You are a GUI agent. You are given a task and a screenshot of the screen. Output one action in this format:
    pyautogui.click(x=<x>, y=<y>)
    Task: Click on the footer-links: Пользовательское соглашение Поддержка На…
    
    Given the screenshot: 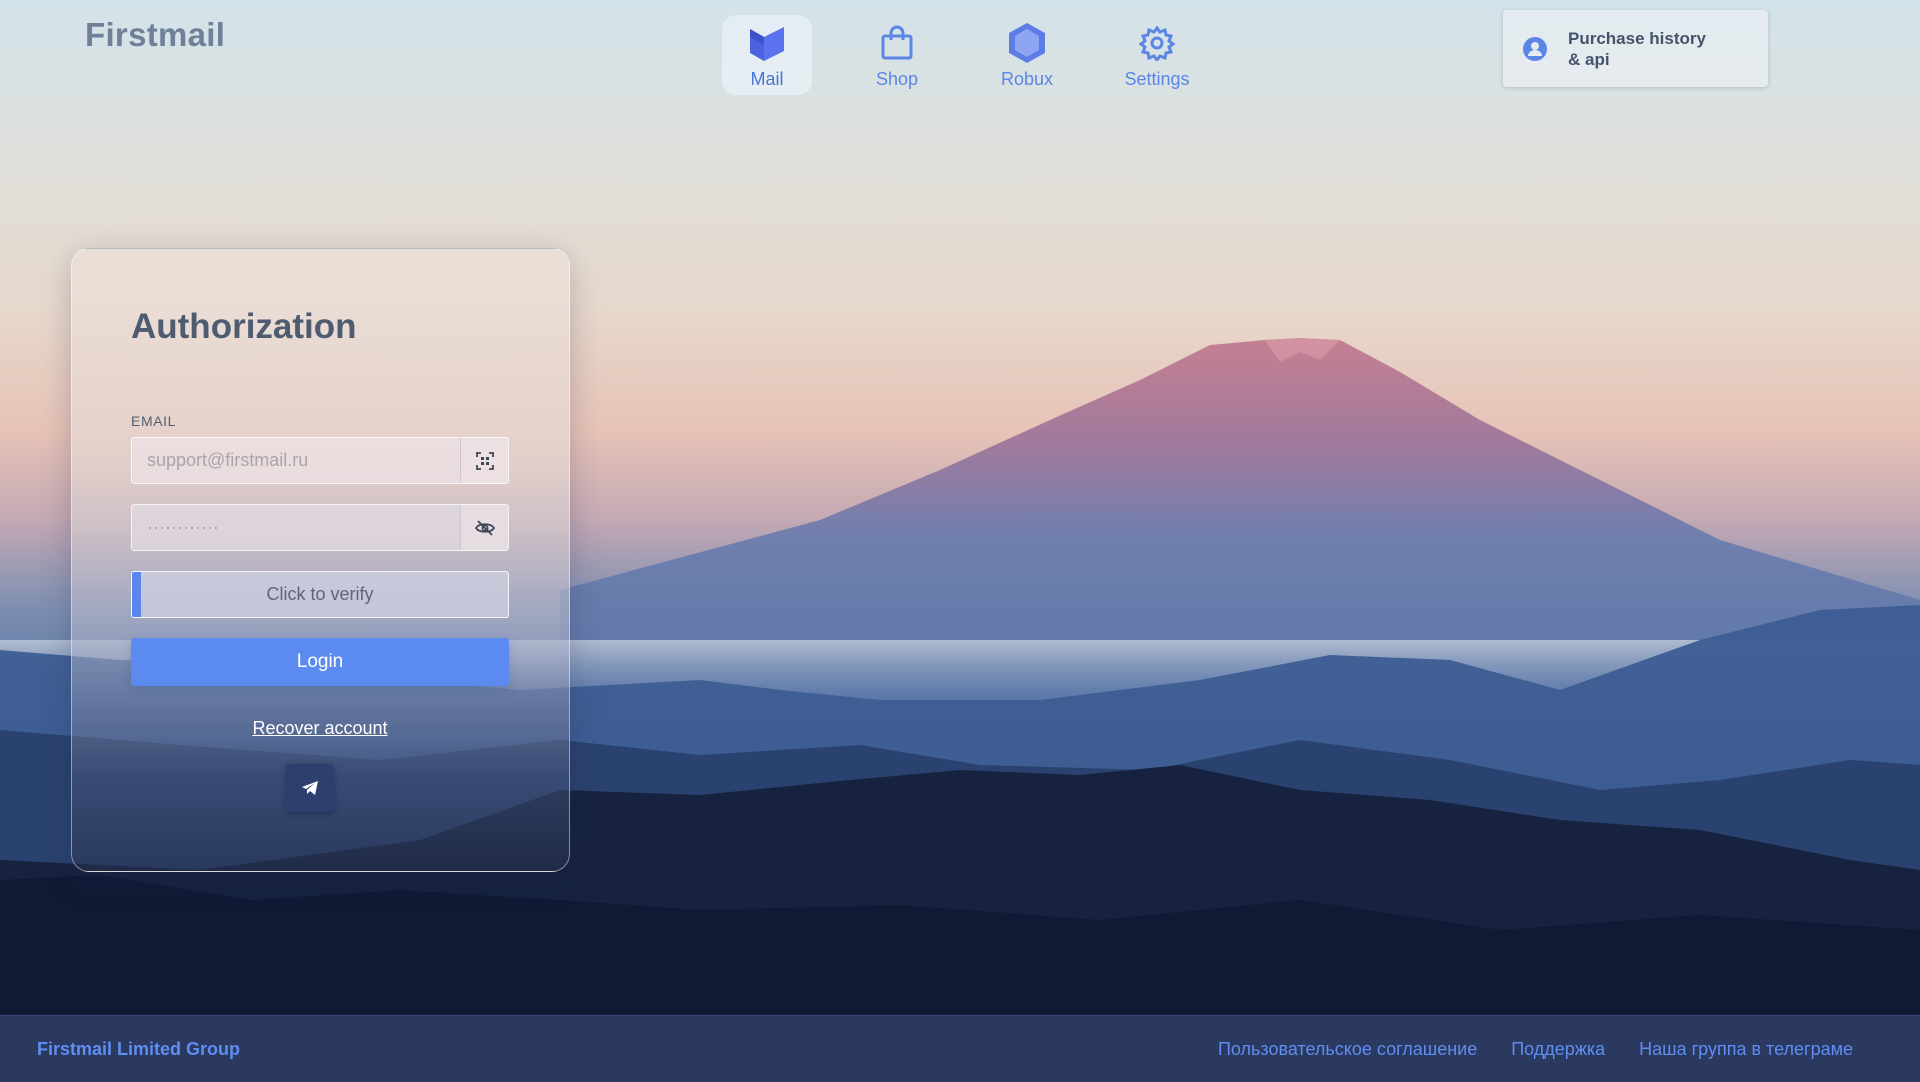 What is the action you would take?
    pyautogui.click(x=1518, y=1049)
    